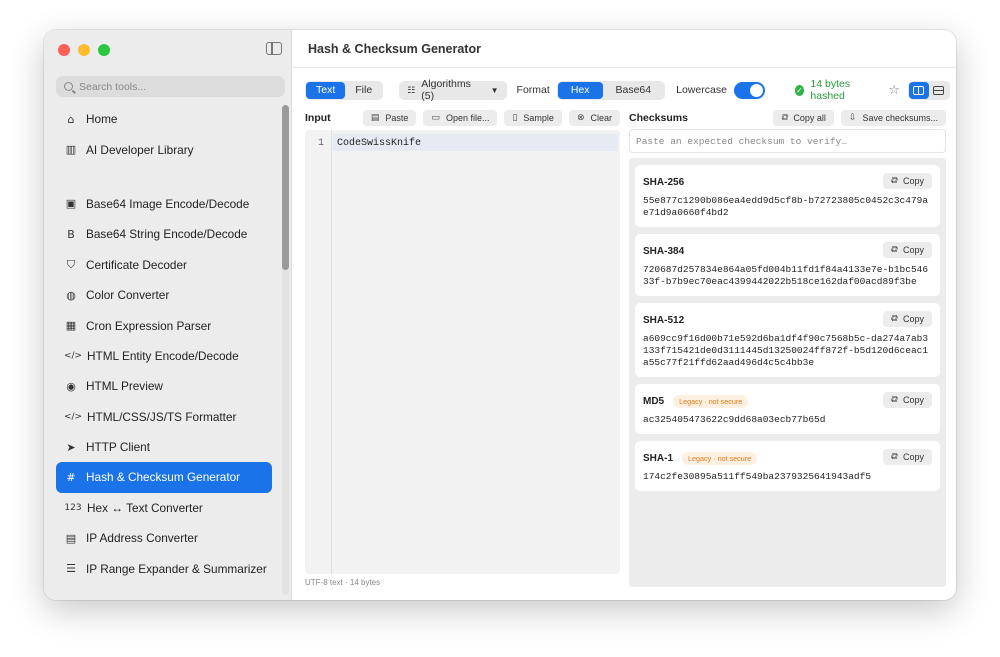  Describe the element at coordinates (128, 295) in the screenshot. I see `sidebar-item-label: Color Converter` at that location.